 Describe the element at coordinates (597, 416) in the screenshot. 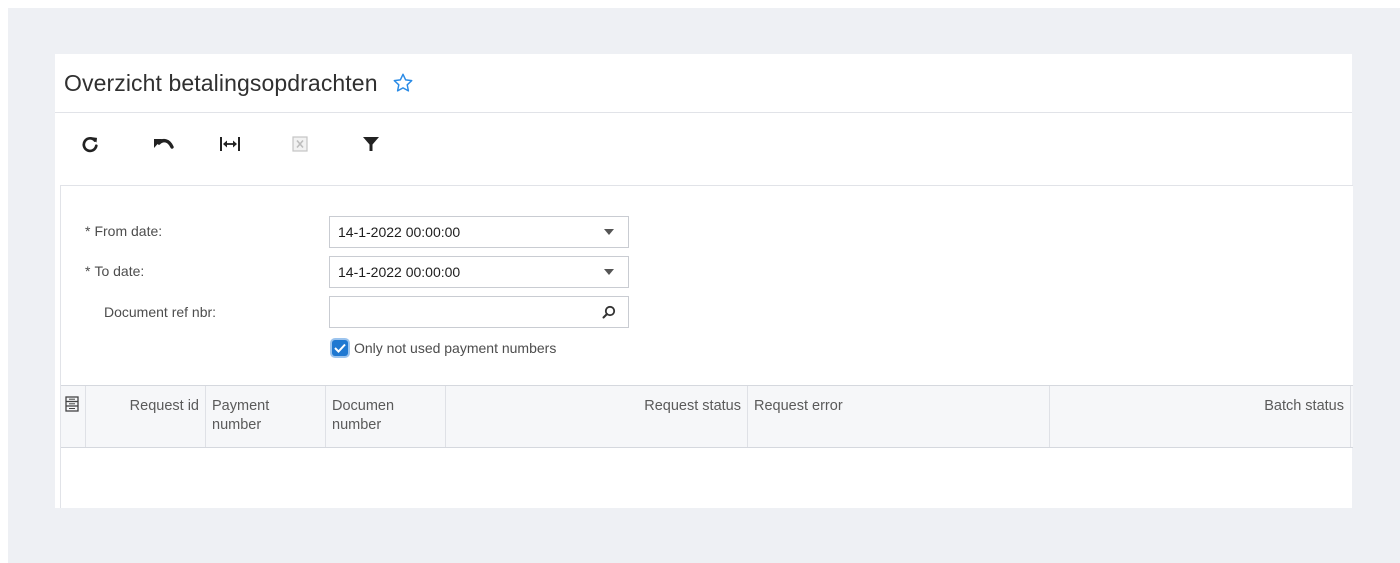

I see `col-request-status: Request status` at that location.